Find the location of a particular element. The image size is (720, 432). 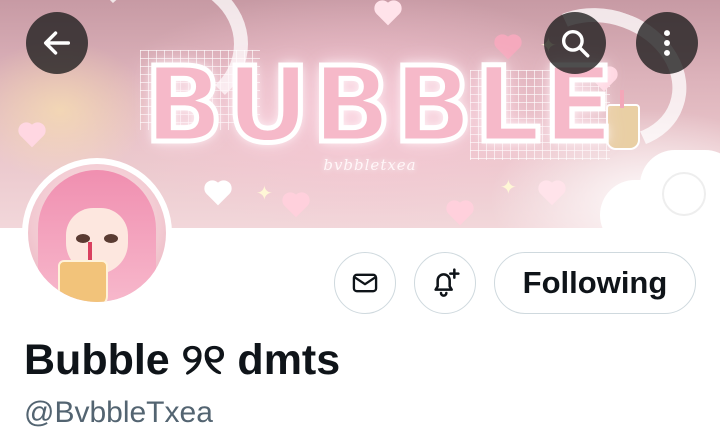

message-button is located at coordinates (365, 283).